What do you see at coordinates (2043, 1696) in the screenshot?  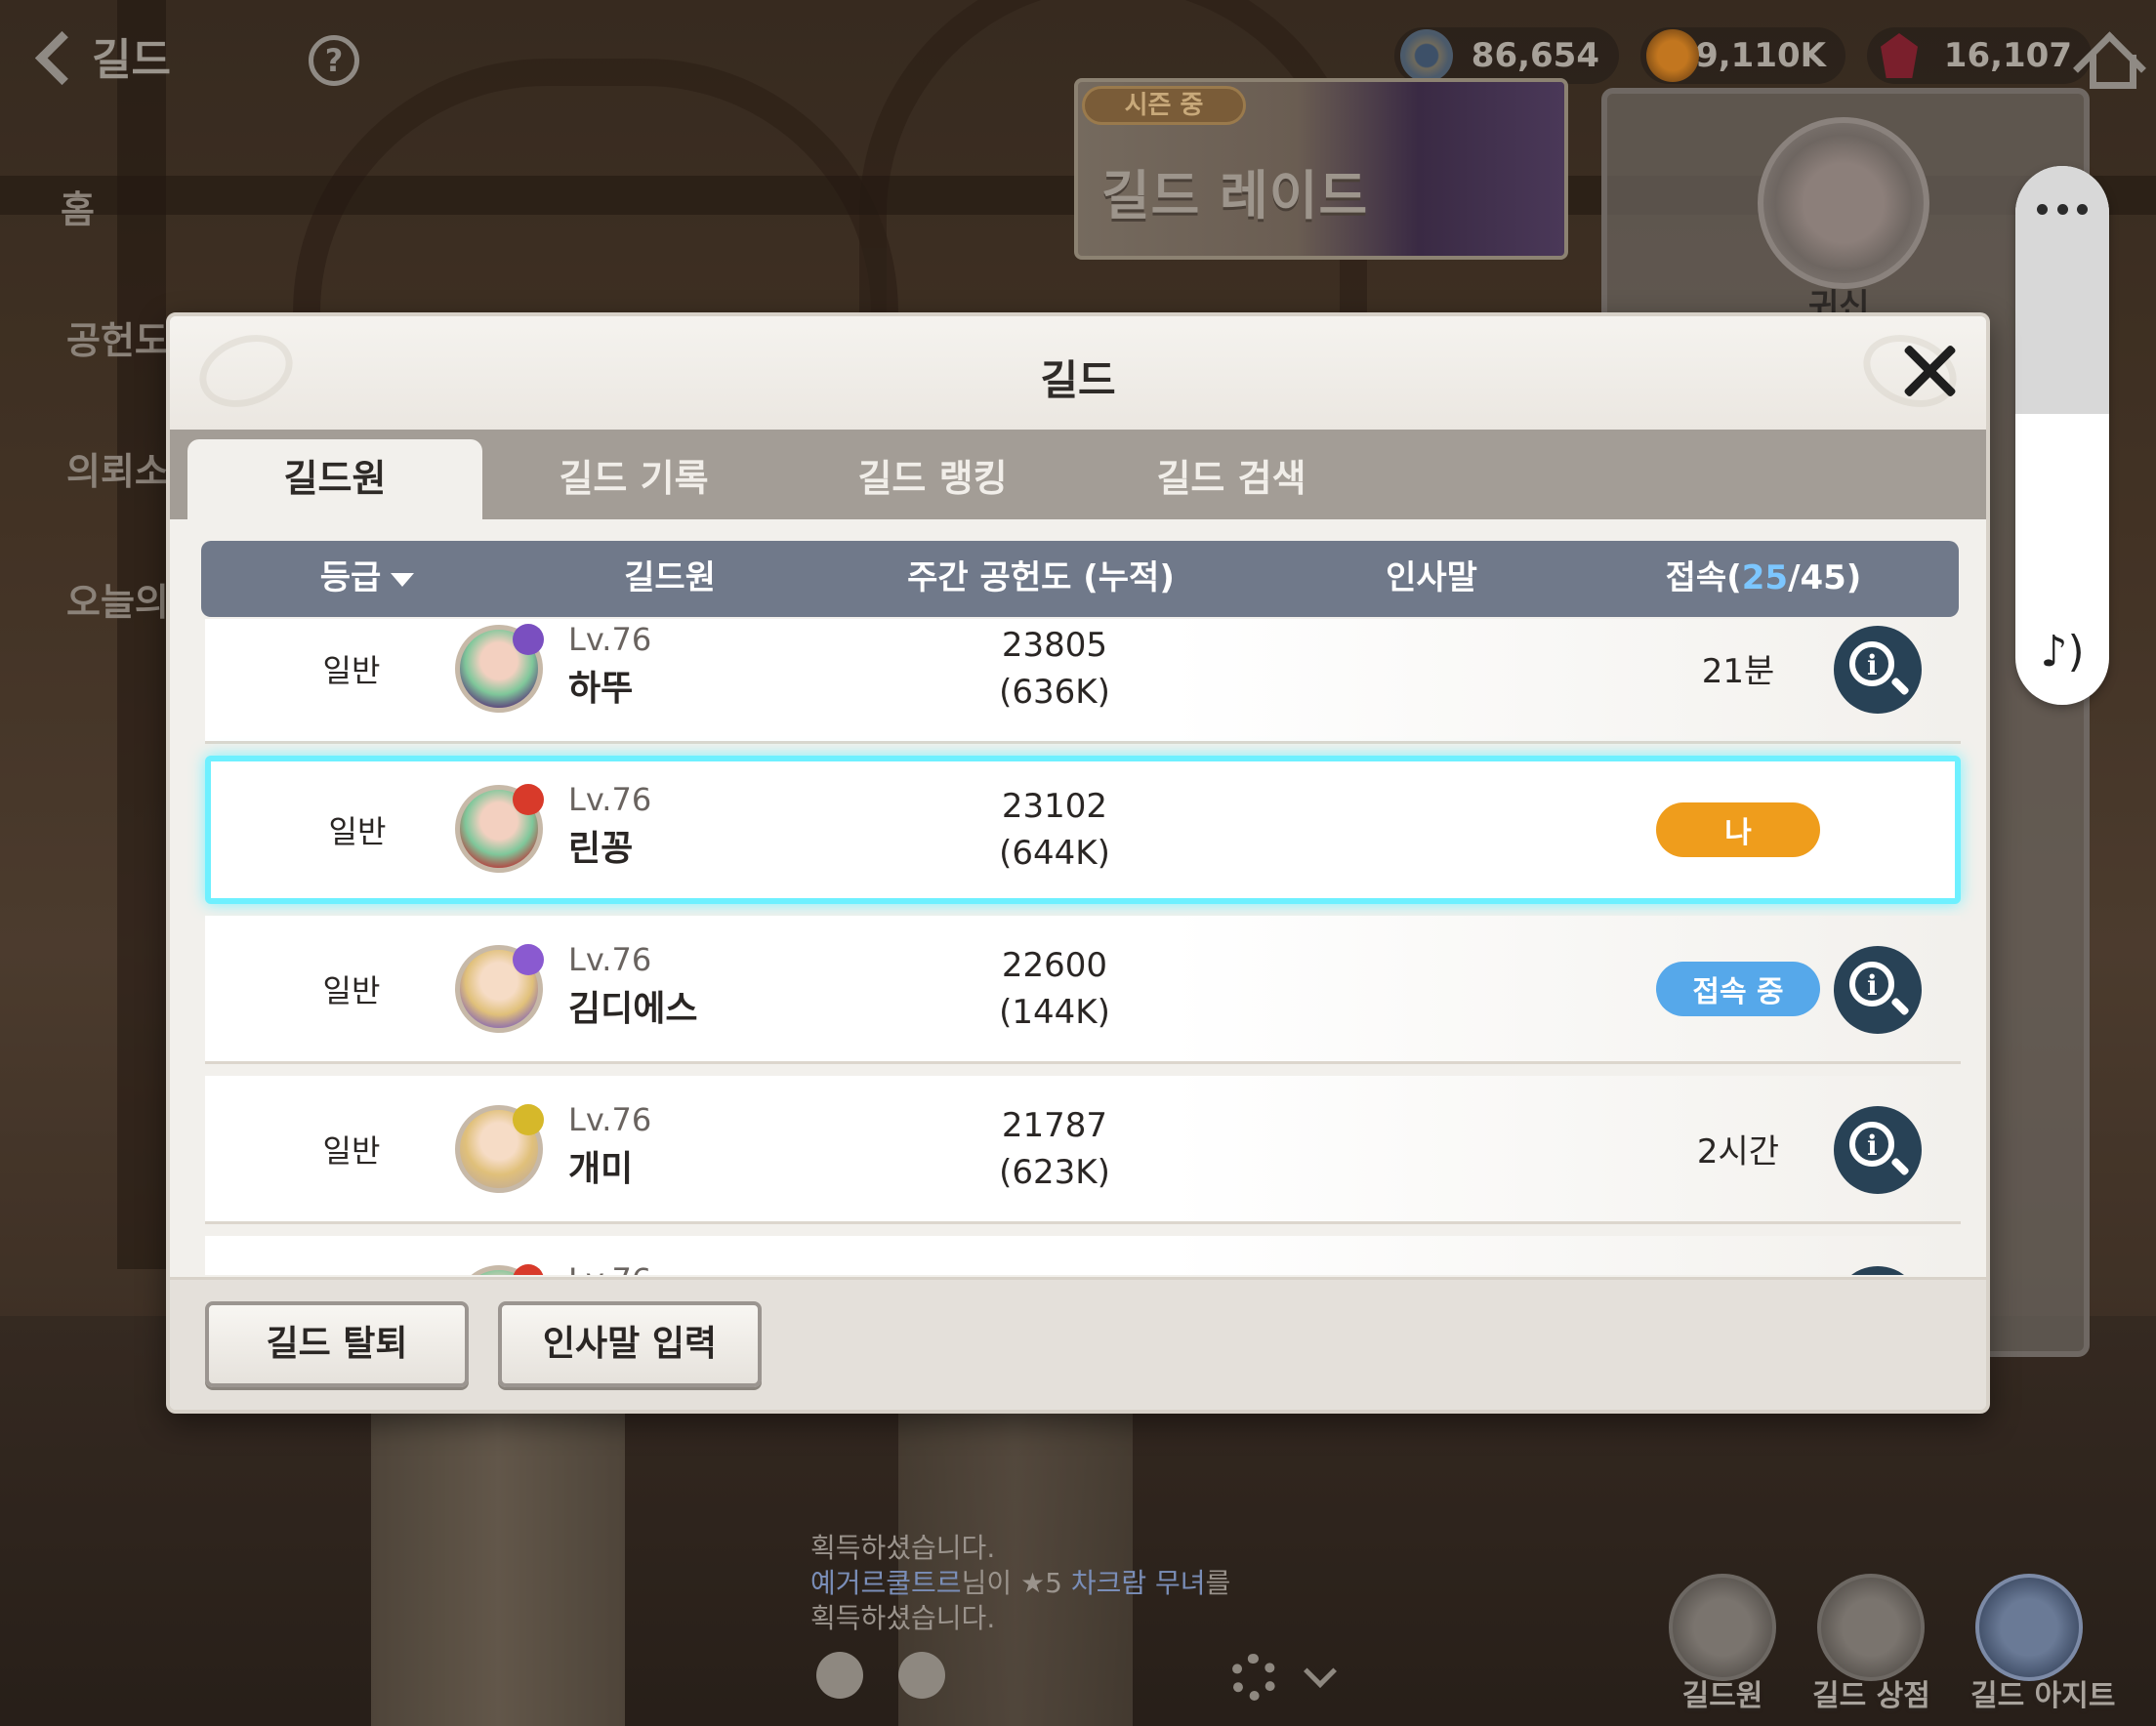 I see `button-label: 길드 아지트` at bounding box center [2043, 1696].